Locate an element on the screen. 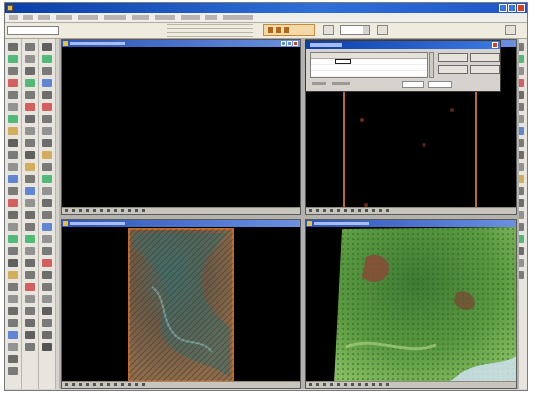 This screenshot has width=534, height=394. close-icon is located at coordinates (295, 43).